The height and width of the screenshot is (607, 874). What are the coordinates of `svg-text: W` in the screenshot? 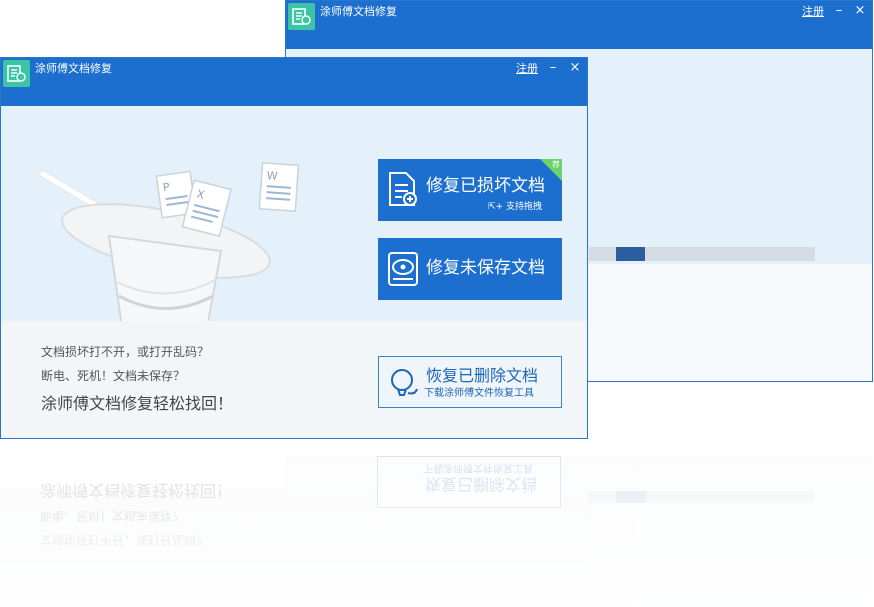 It's located at (272, 176).